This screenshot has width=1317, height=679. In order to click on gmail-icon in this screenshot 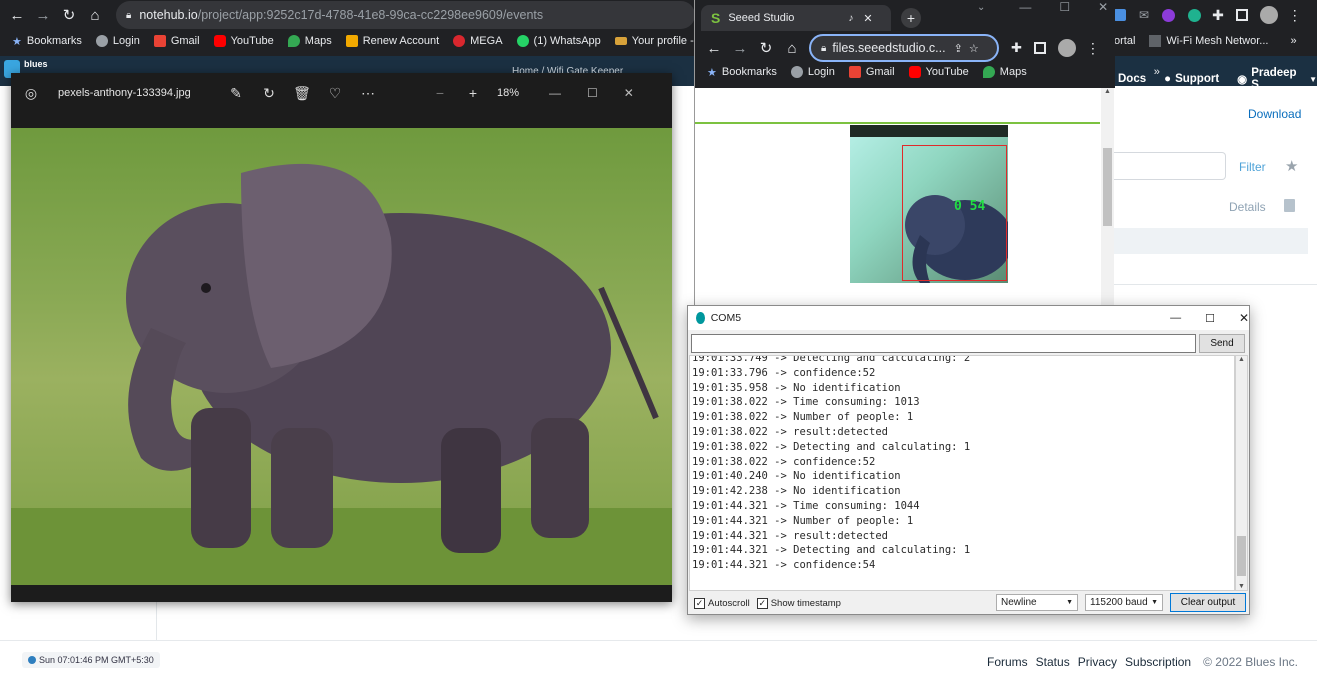, I will do `click(159, 41)`.